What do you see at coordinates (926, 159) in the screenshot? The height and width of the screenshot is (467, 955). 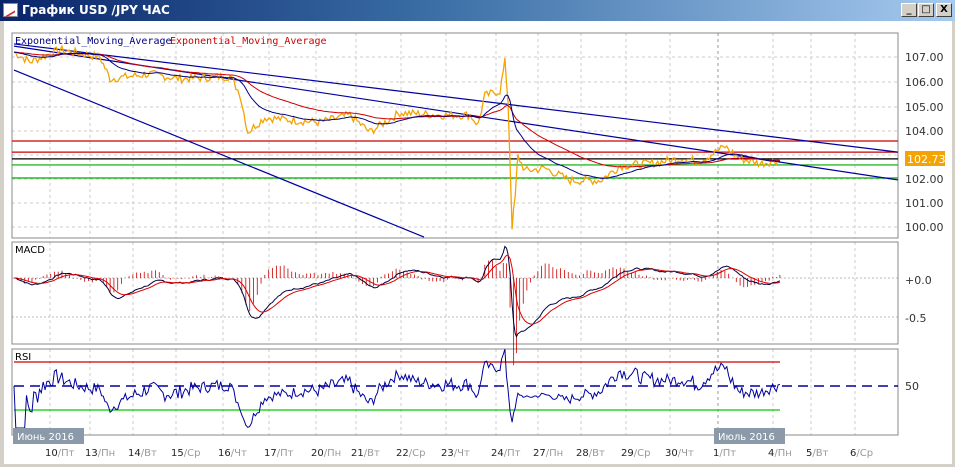 I see `current-price: 102.73` at bounding box center [926, 159].